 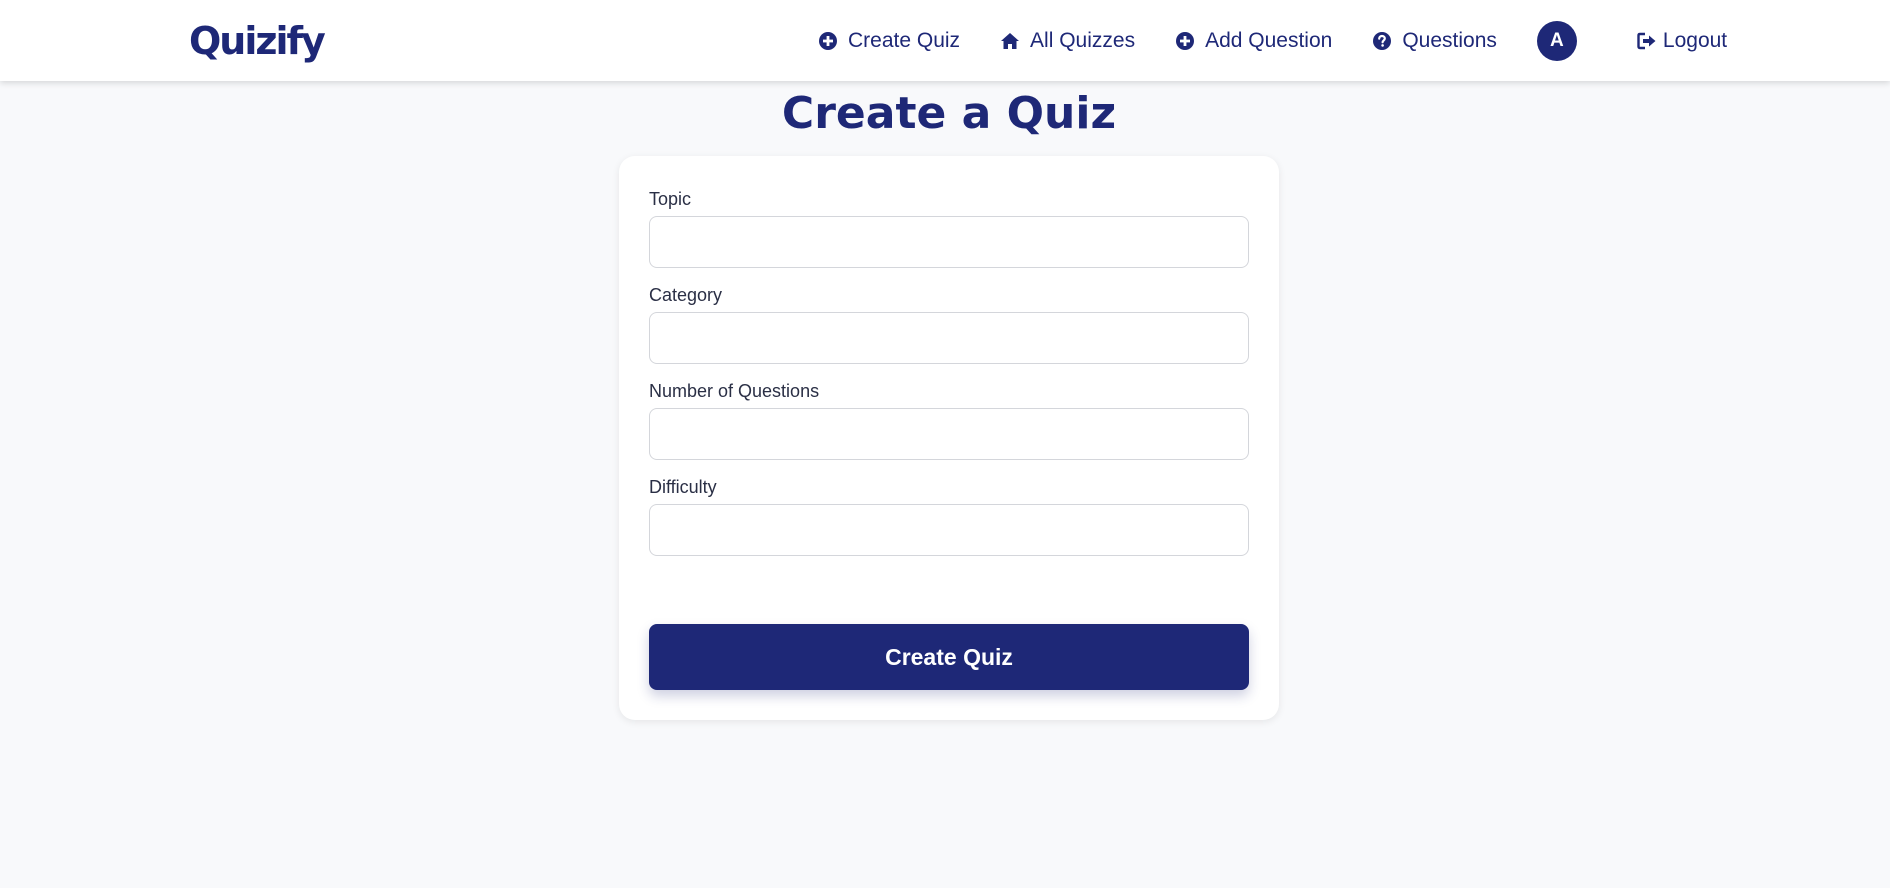 What do you see at coordinates (686, 295) in the screenshot?
I see `category-label: Category` at bounding box center [686, 295].